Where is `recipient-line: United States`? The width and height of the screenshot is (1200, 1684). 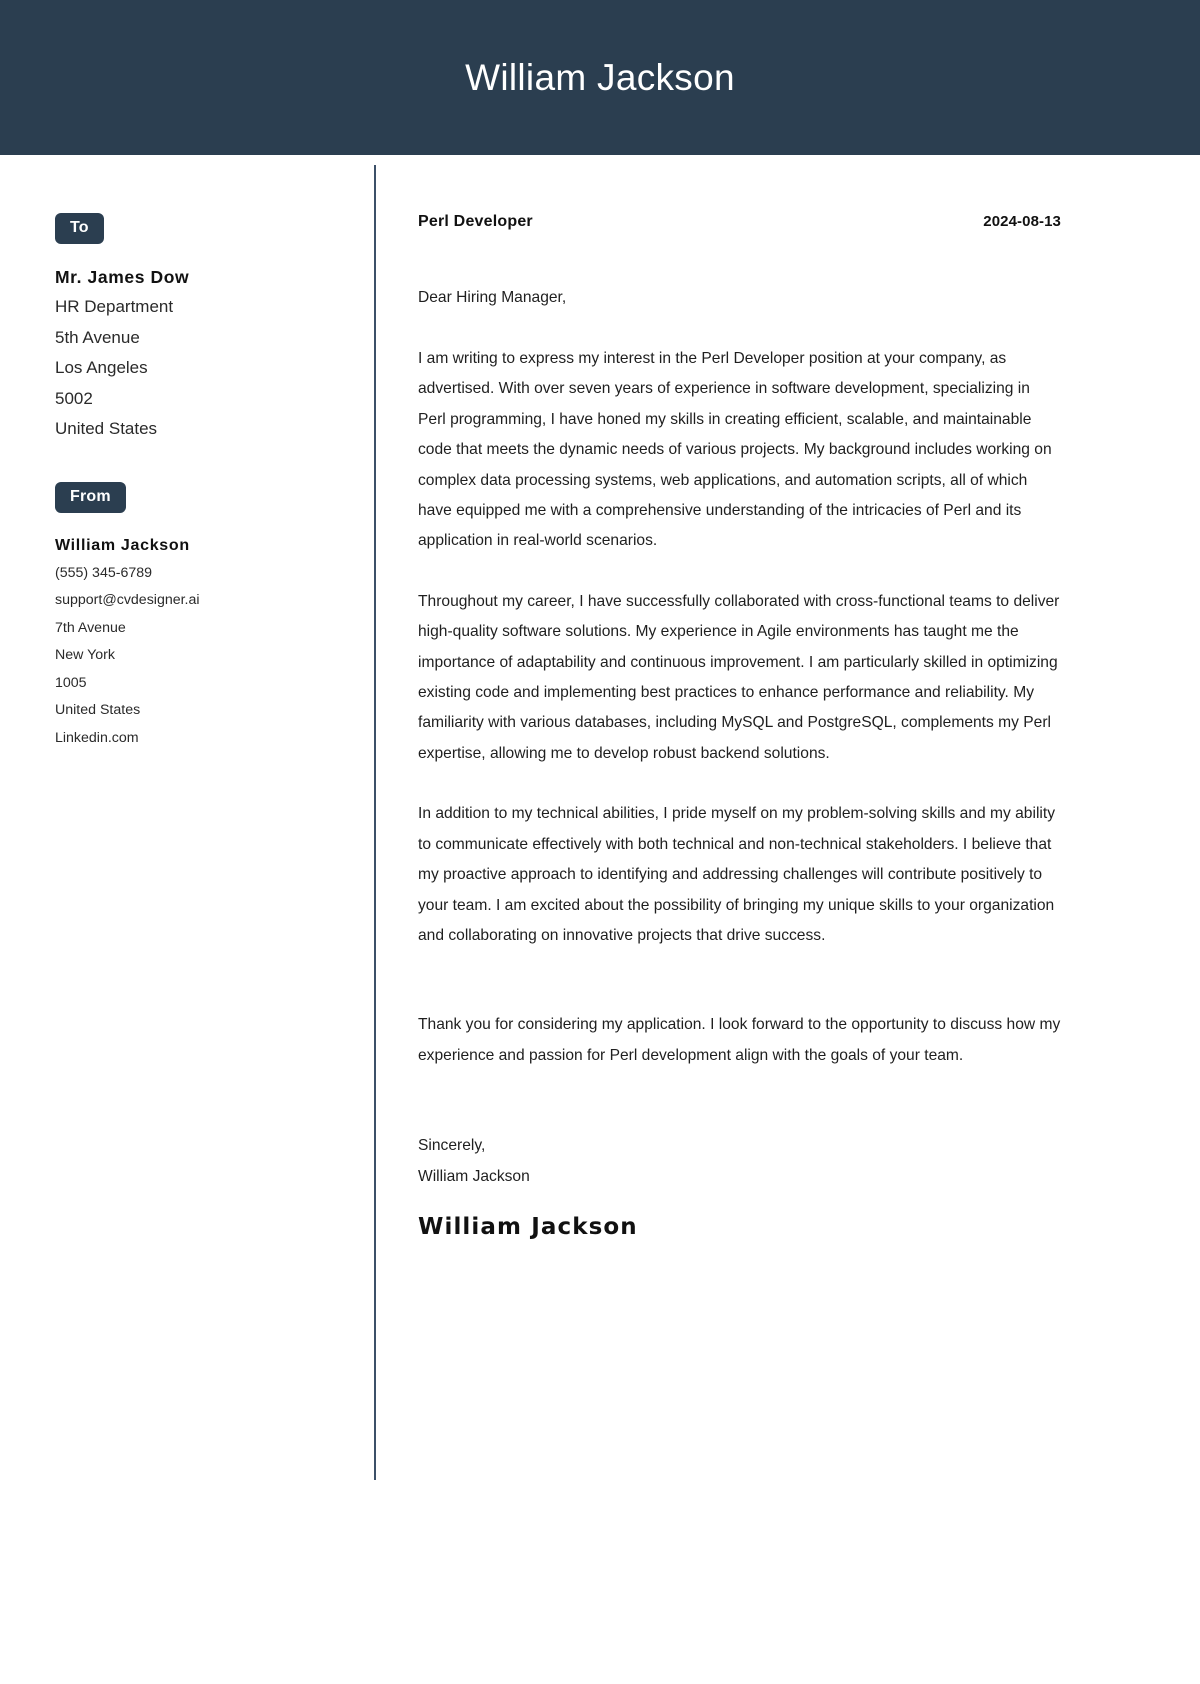
recipient-line: United States is located at coordinates (106, 428).